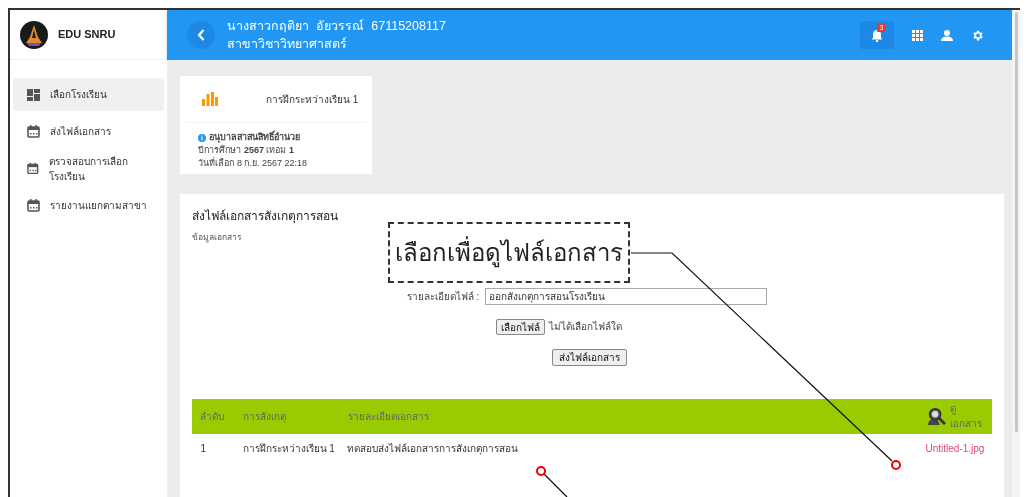 Image resolution: width=1028 pixels, height=497 pixels. What do you see at coordinates (288, 449) in the screenshot?
I see `table-cell: การฝึกระหว่างเรียน 1` at bounding box center [288, 449].